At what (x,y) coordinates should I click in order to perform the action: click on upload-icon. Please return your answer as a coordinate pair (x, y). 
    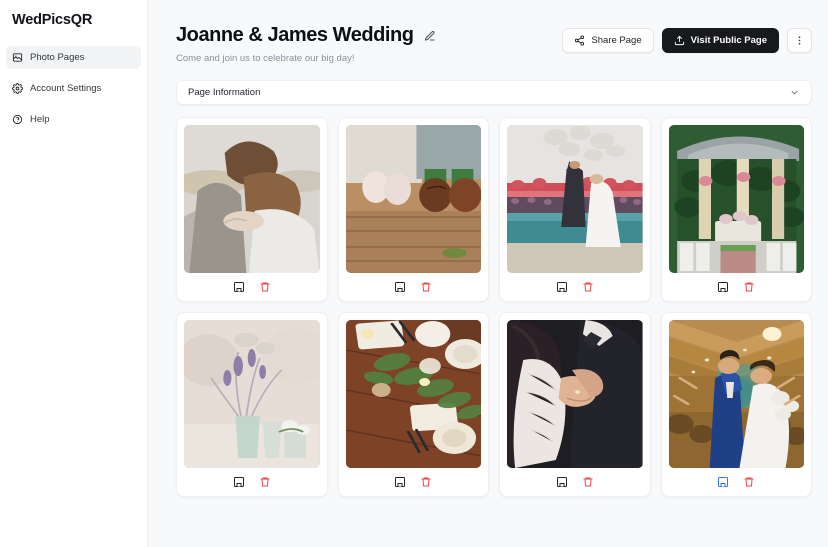
    Looking at the image, I should click on (679, 40).